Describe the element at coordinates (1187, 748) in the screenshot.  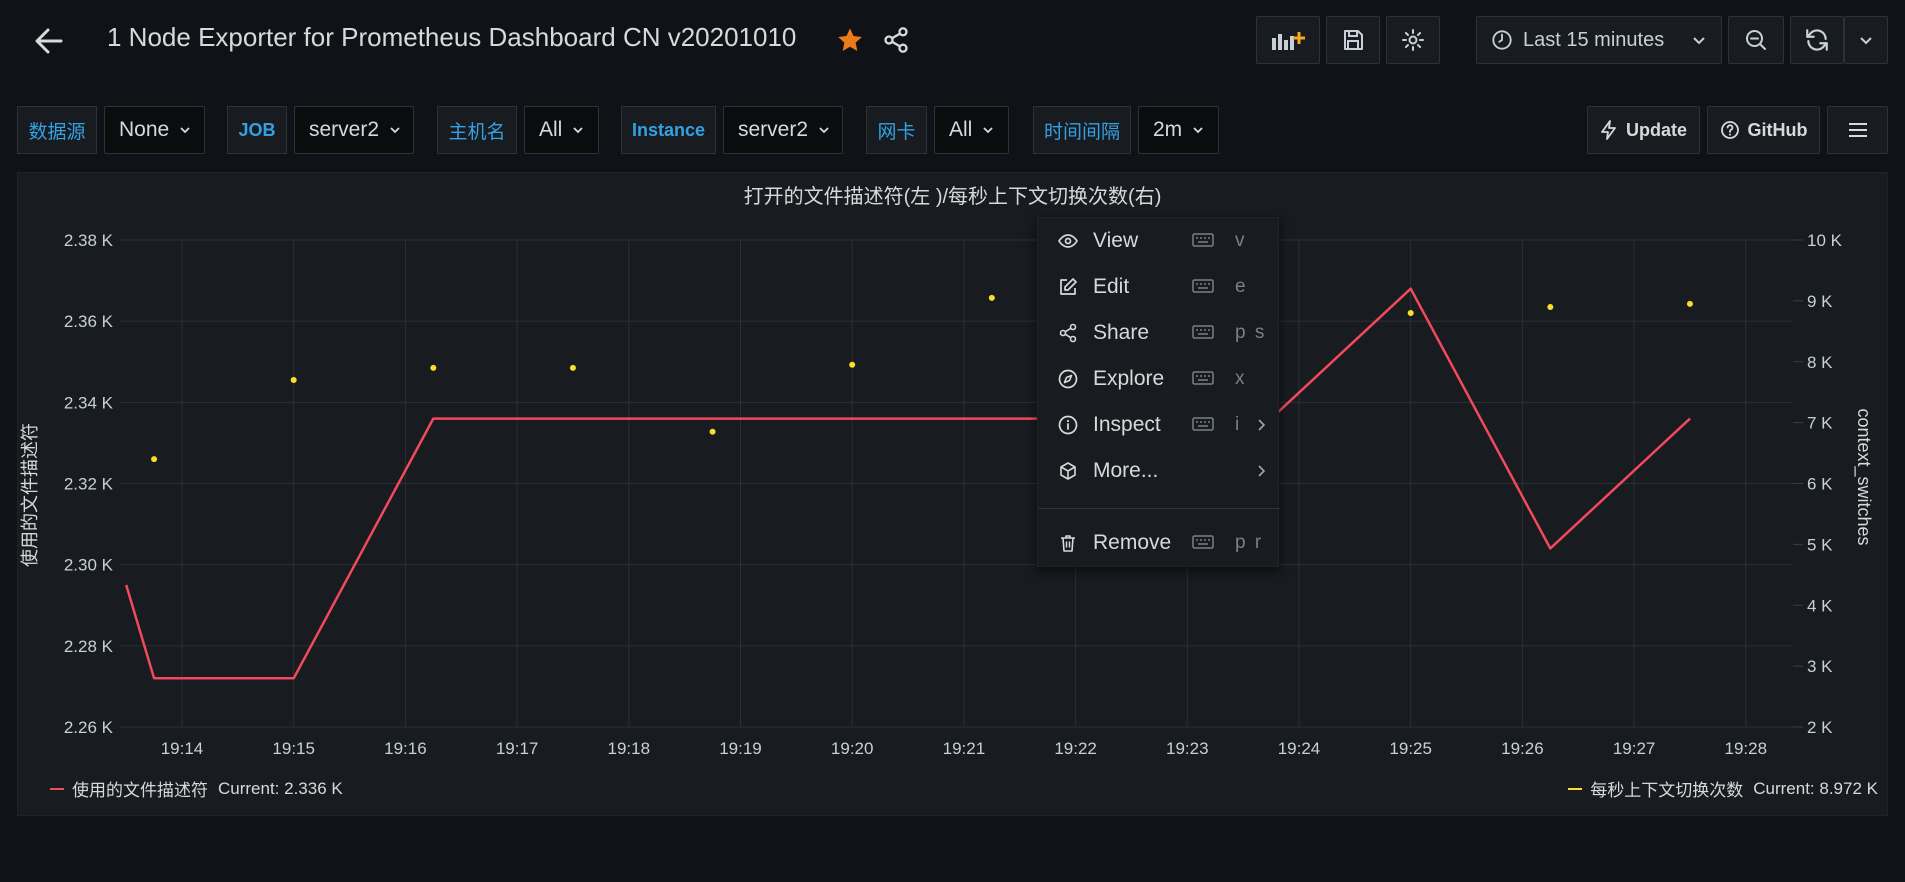
I see `x-tick: 19:23` at that location.